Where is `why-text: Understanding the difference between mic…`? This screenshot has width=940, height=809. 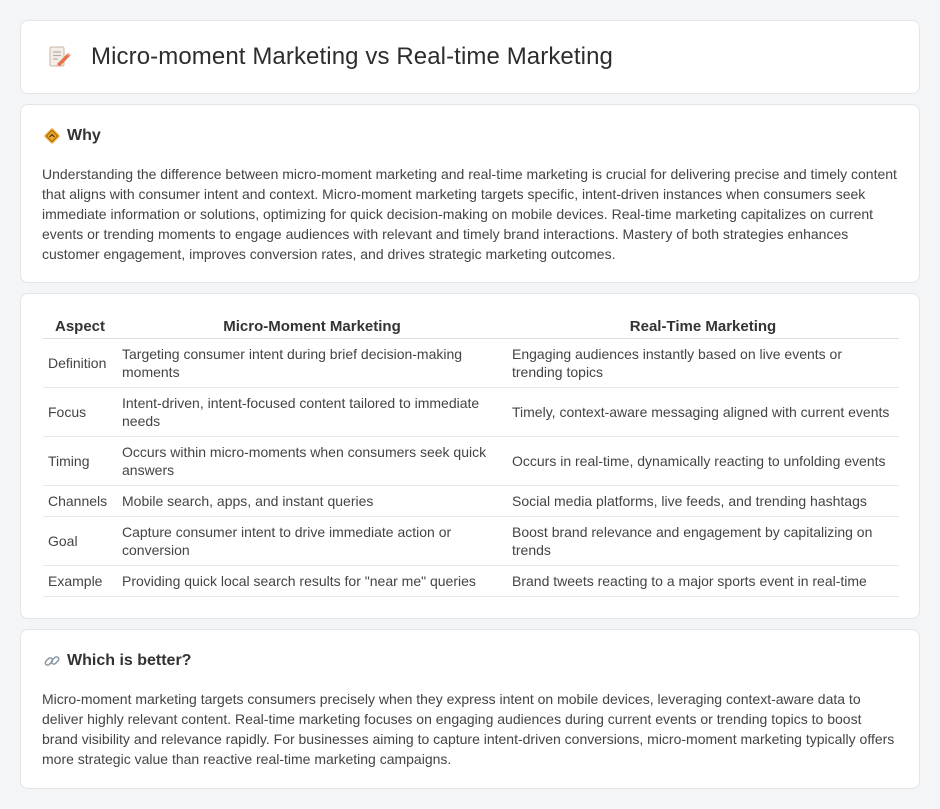
why-text: Understanding the difference between mic… is located at coordinates (469, 214).